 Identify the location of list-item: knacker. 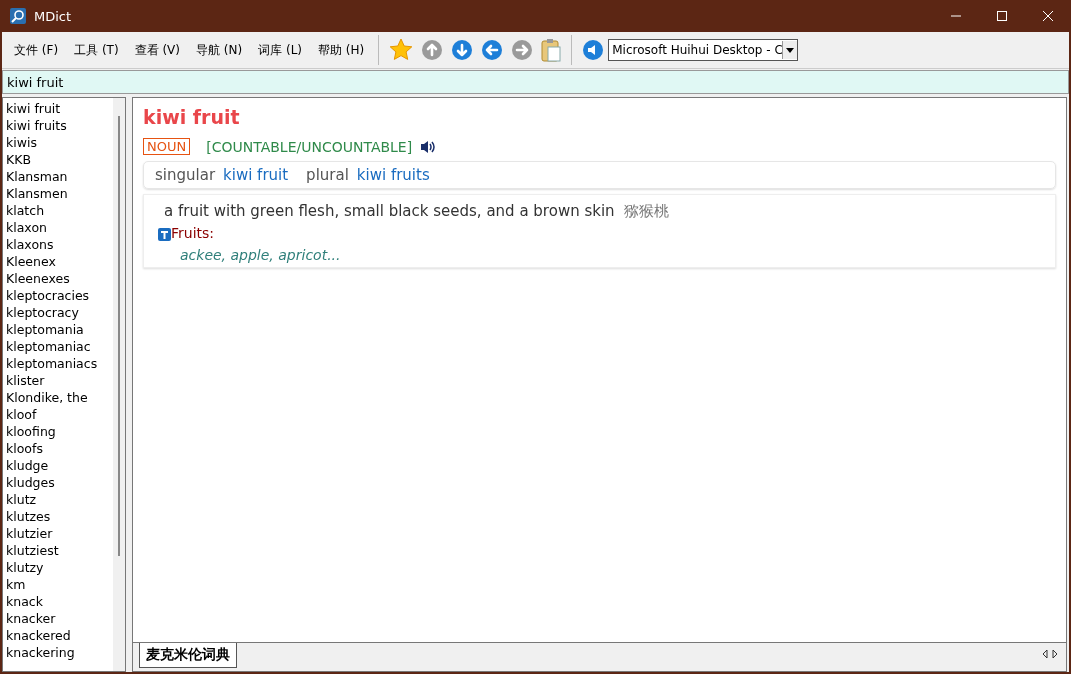
(59, 618).